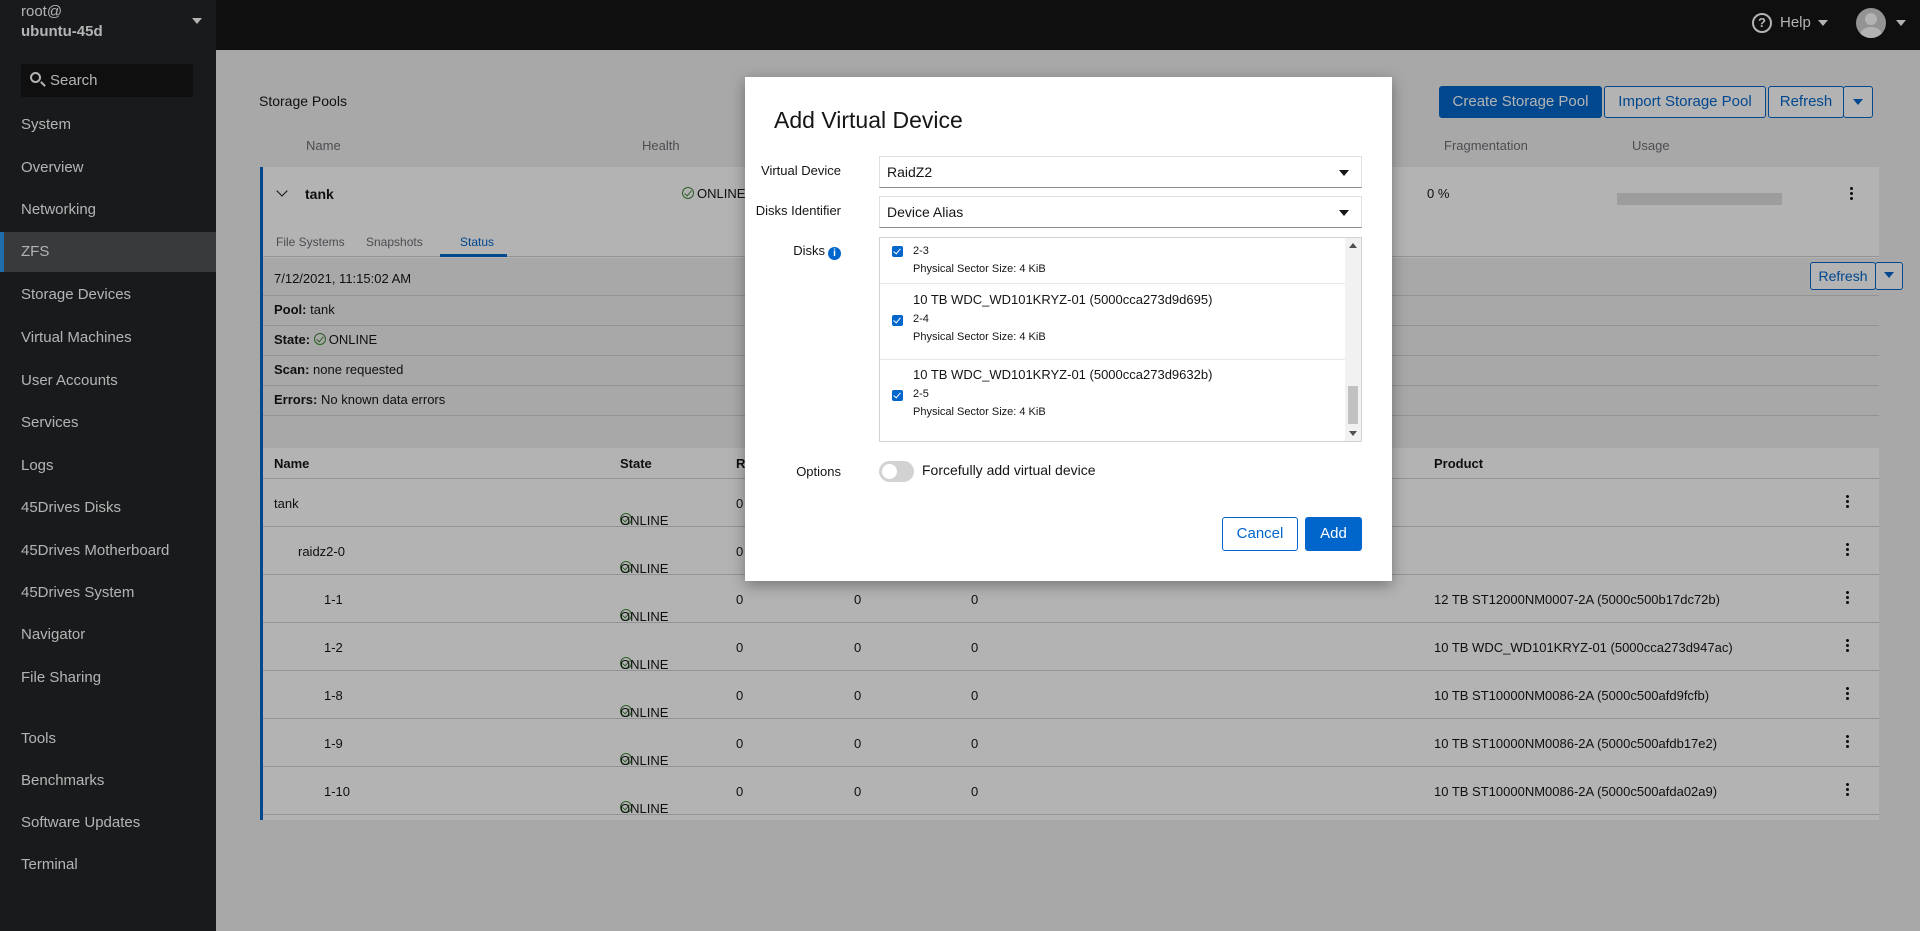 The height and width of the screenshot is (931, 1920). Describe the element at coordinates (896, 471) in the screenshot. I see `force-add-toggle` at that location.